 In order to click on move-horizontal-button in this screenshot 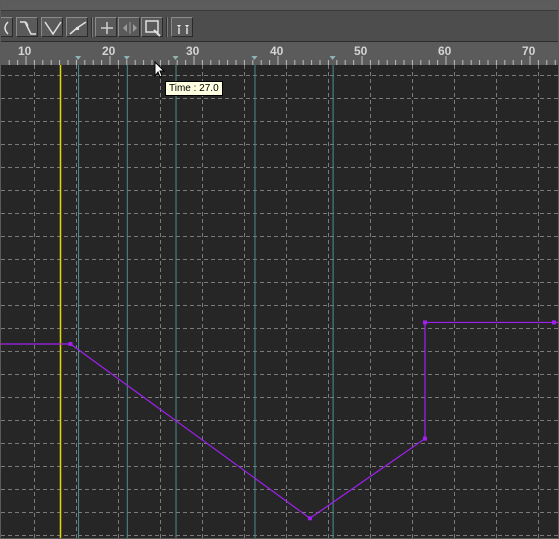, I will do `click(129, 27)`.